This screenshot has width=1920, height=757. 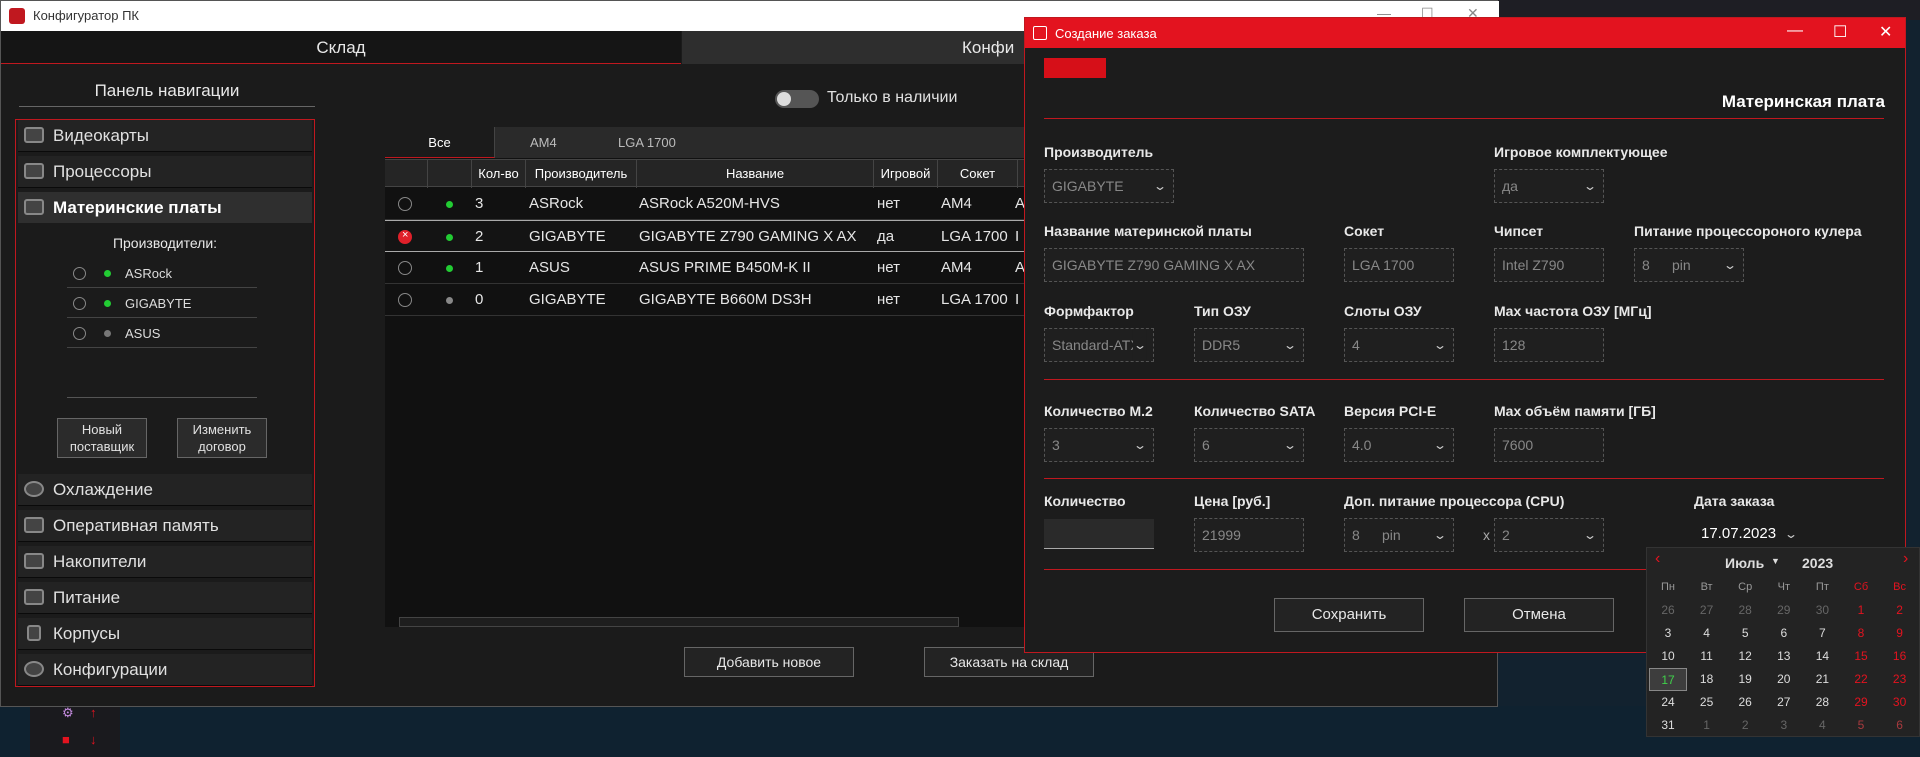 What do you see at coordinates (93, 739) in the screenshot?
I see `arrow-down-icon: ↓` at bounding box center [93, 739].